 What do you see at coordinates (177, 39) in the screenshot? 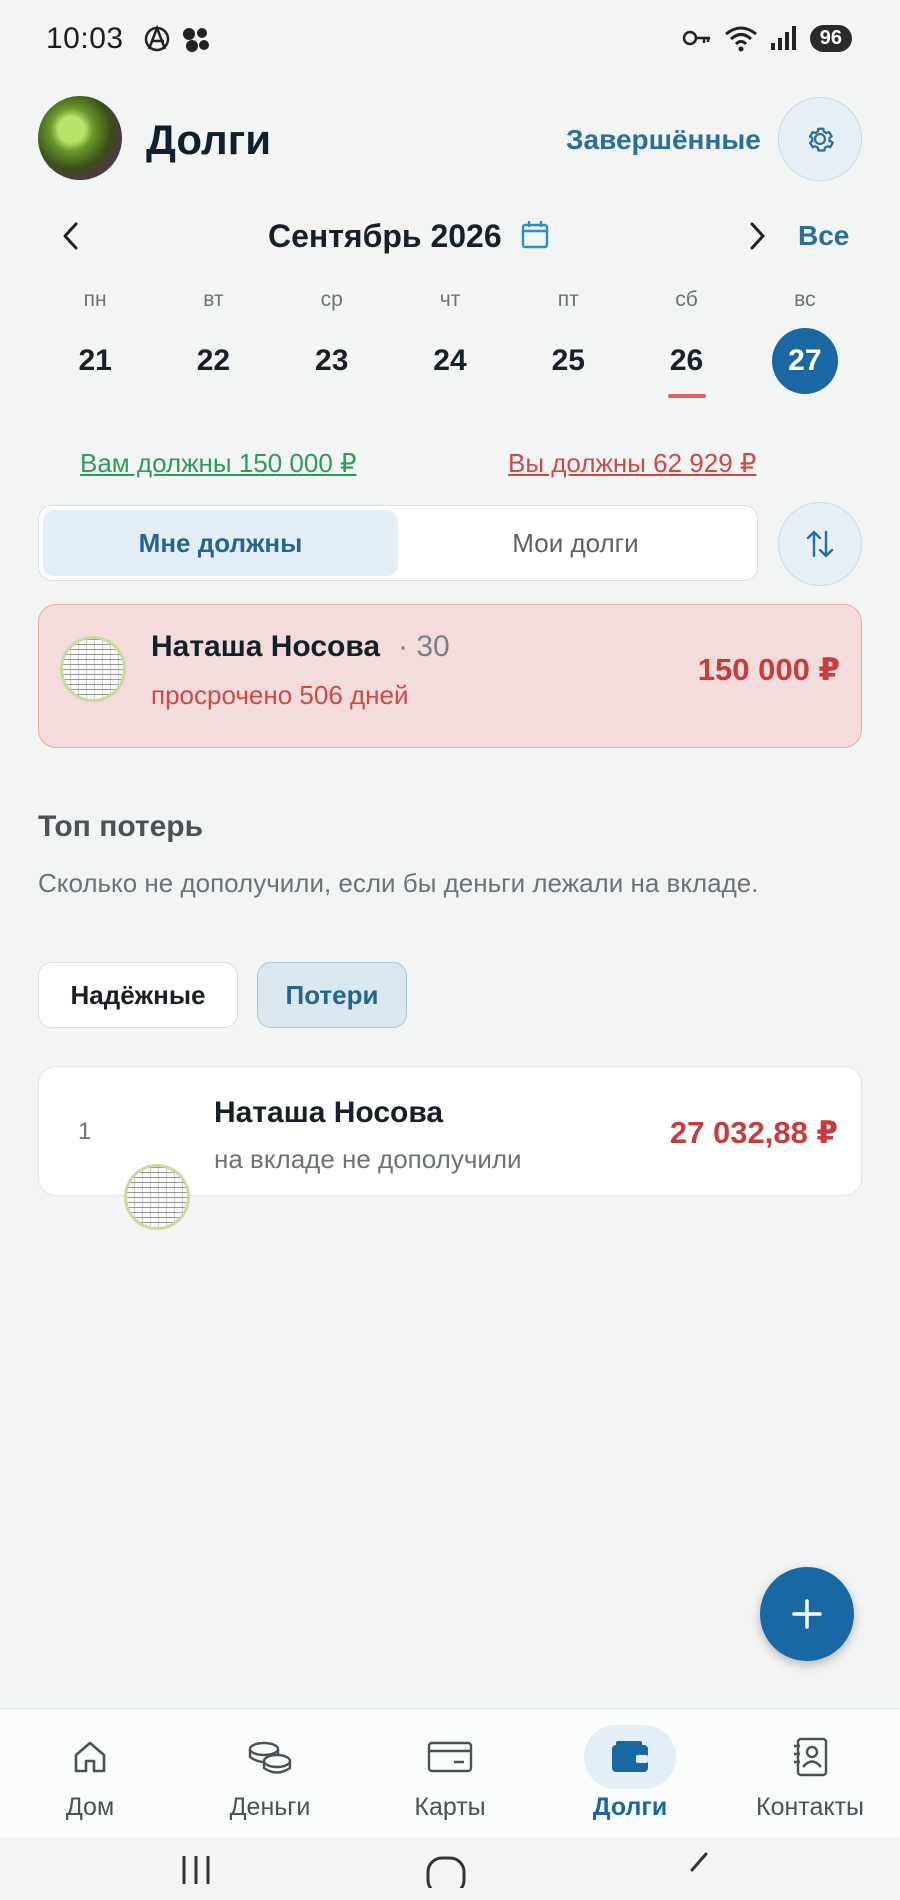
I see `status-notification-icons` at bounding box center [177, 39].